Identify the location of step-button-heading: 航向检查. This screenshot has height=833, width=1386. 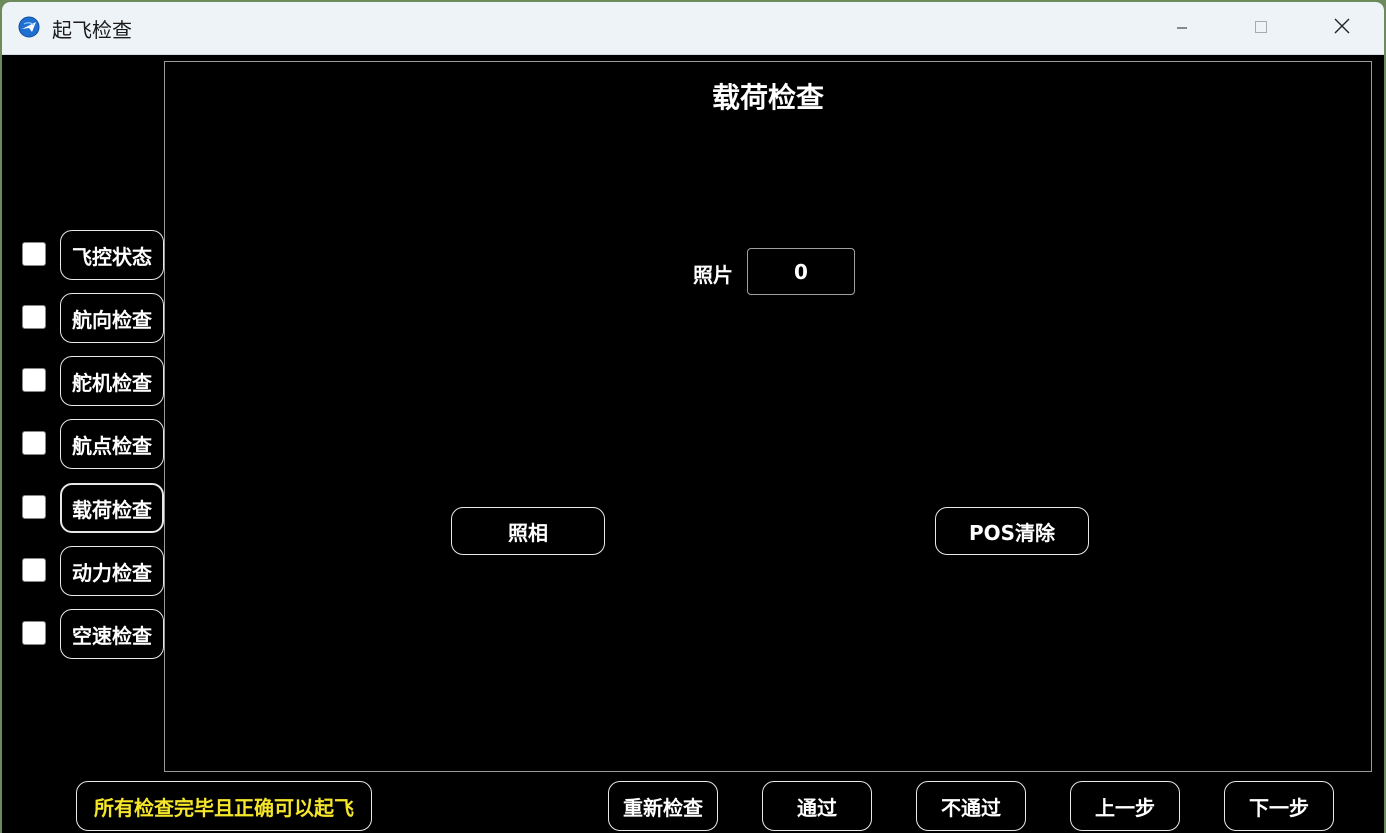
(112, 318).